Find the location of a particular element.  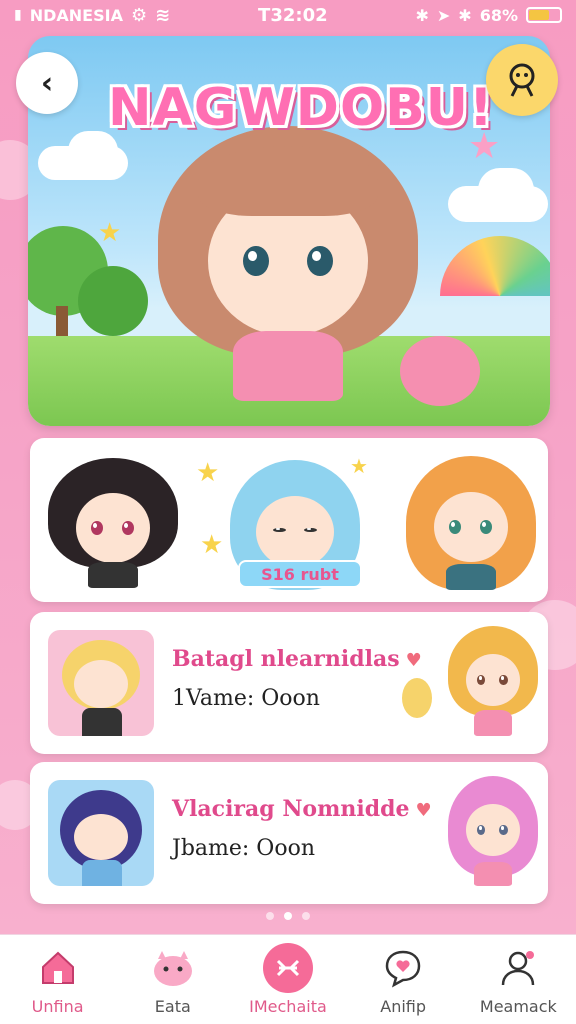

back-button: ‹ is located at coordinates (47, 83).